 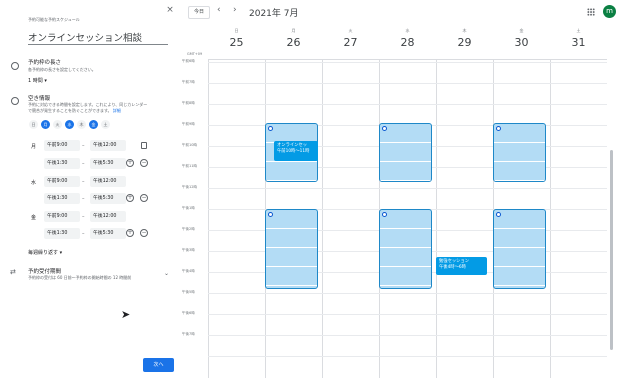 What do you see at coordinates (69, 124) in the screenshot?
I see `day-toggle-wed: 水` at bounding box center [69, 124].